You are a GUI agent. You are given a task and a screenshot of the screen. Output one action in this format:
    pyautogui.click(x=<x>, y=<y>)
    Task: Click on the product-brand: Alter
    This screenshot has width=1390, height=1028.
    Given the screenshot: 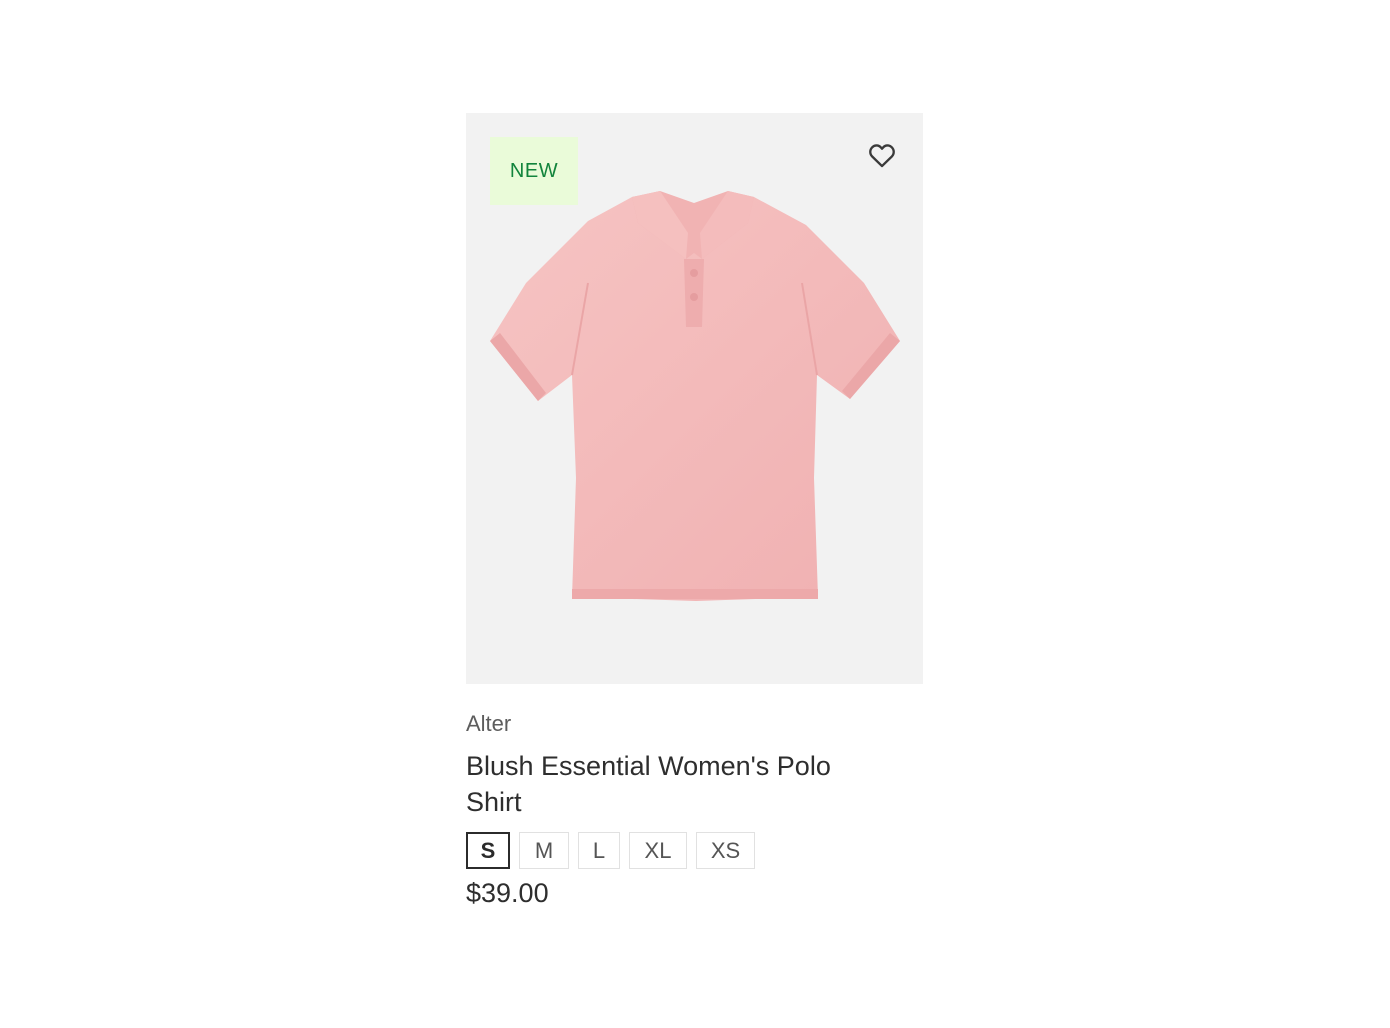 What is the action you would take?
    pyautogui.click(x=489, y=723)
    